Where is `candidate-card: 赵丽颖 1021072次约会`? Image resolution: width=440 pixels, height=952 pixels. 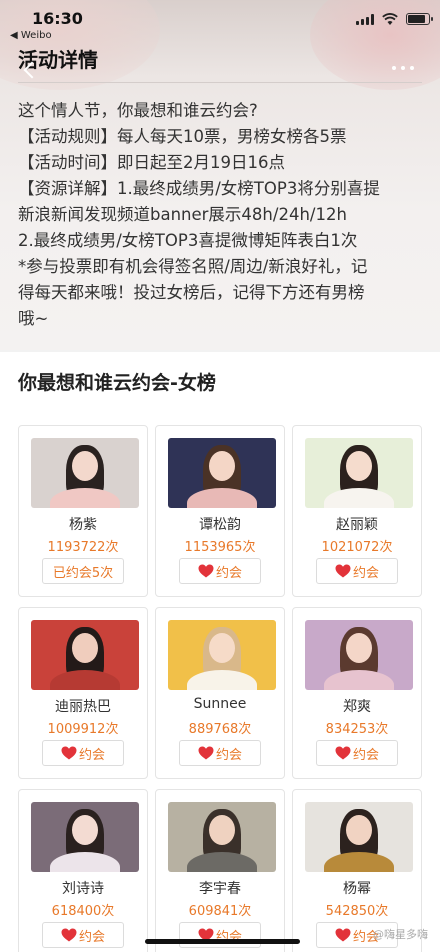 candidate-card: 赵丽颖 1021072次约会 is located at coordinates (357, 511).